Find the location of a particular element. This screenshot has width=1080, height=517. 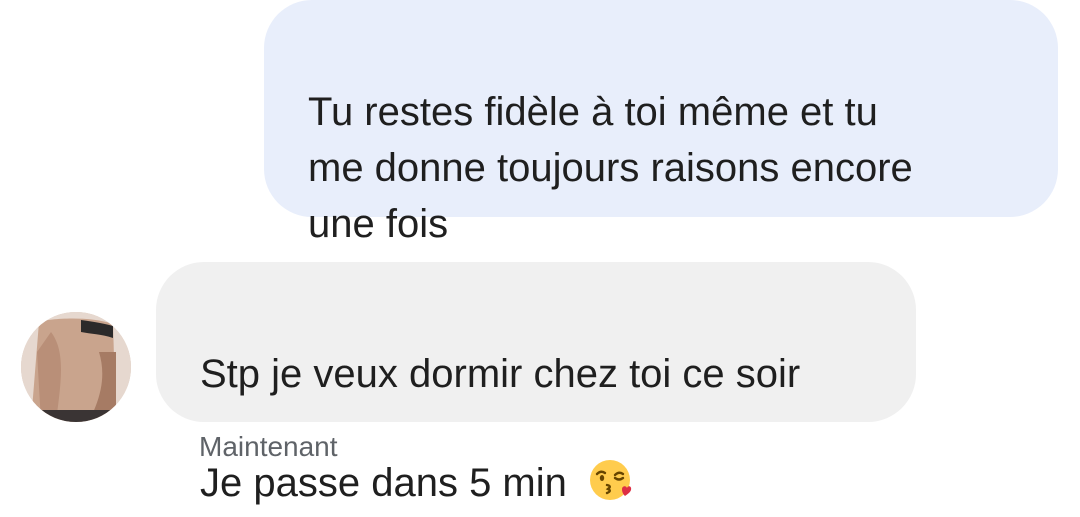

contact-avatar is located at coordinates (76, 367).